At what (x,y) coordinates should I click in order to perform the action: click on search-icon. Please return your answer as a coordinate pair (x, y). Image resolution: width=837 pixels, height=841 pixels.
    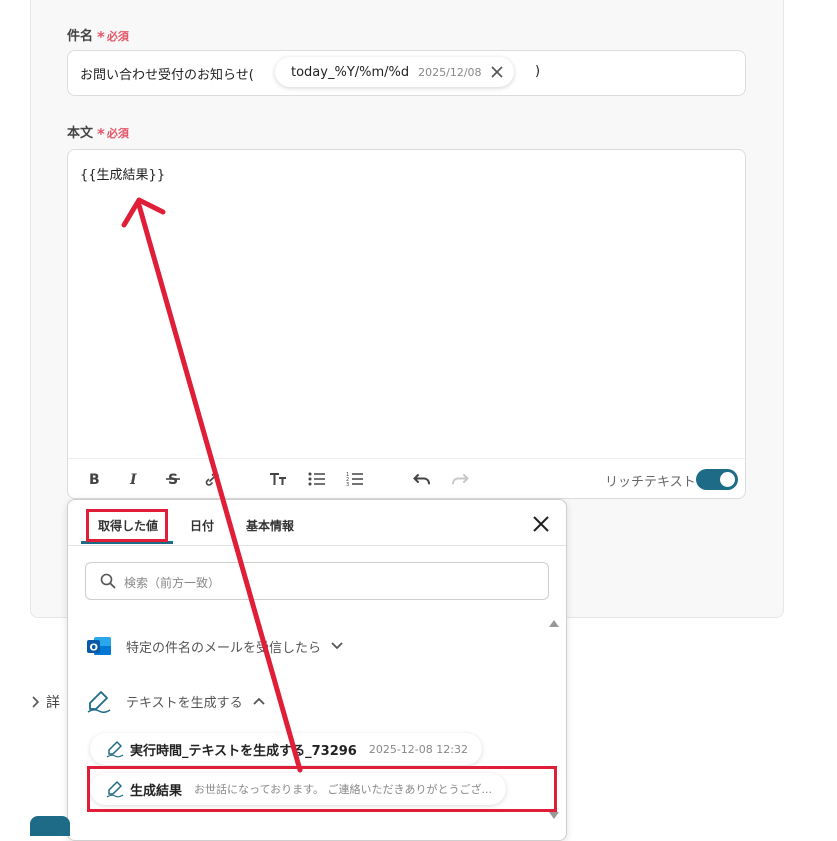
    Looking at the image, I should click on (108, 581).